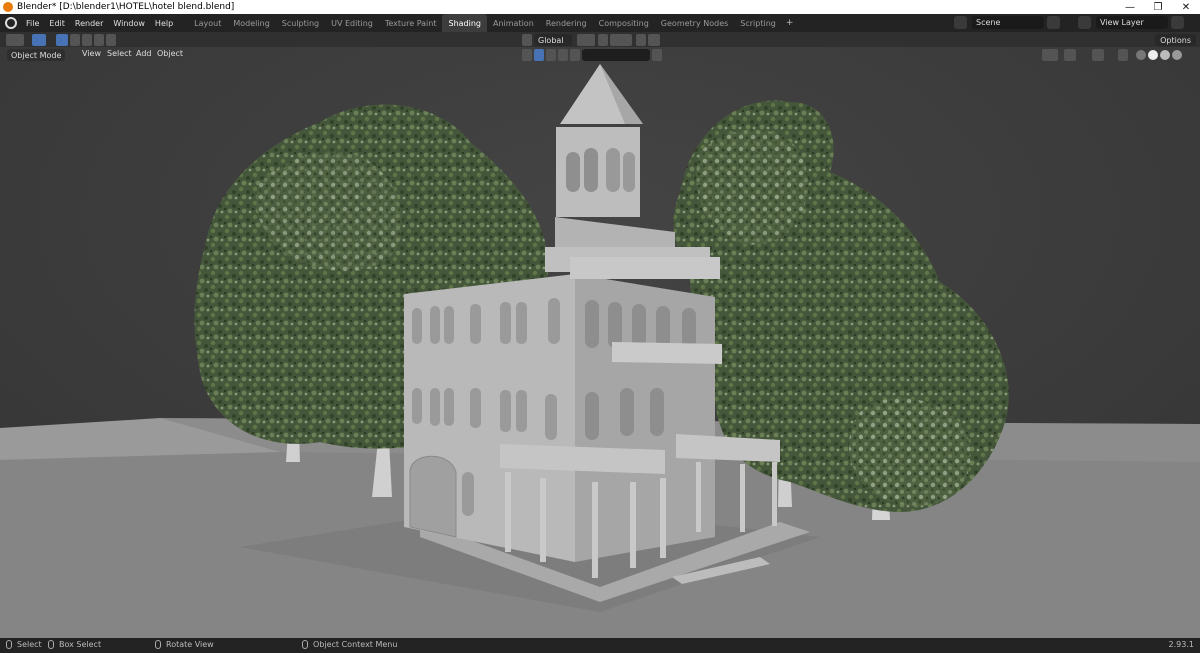  Describe the element at coordinates (758, 23) in the screenshot. I see `tab-scripting: Scripting` at that location.